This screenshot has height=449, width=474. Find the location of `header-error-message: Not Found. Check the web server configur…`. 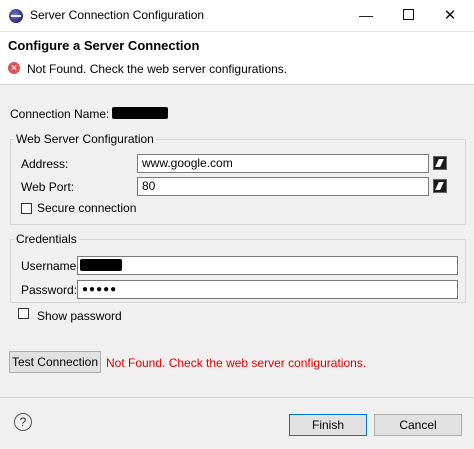

header-error-message: Not Found. Check the web server configur… is located at coordinates (157, 69).